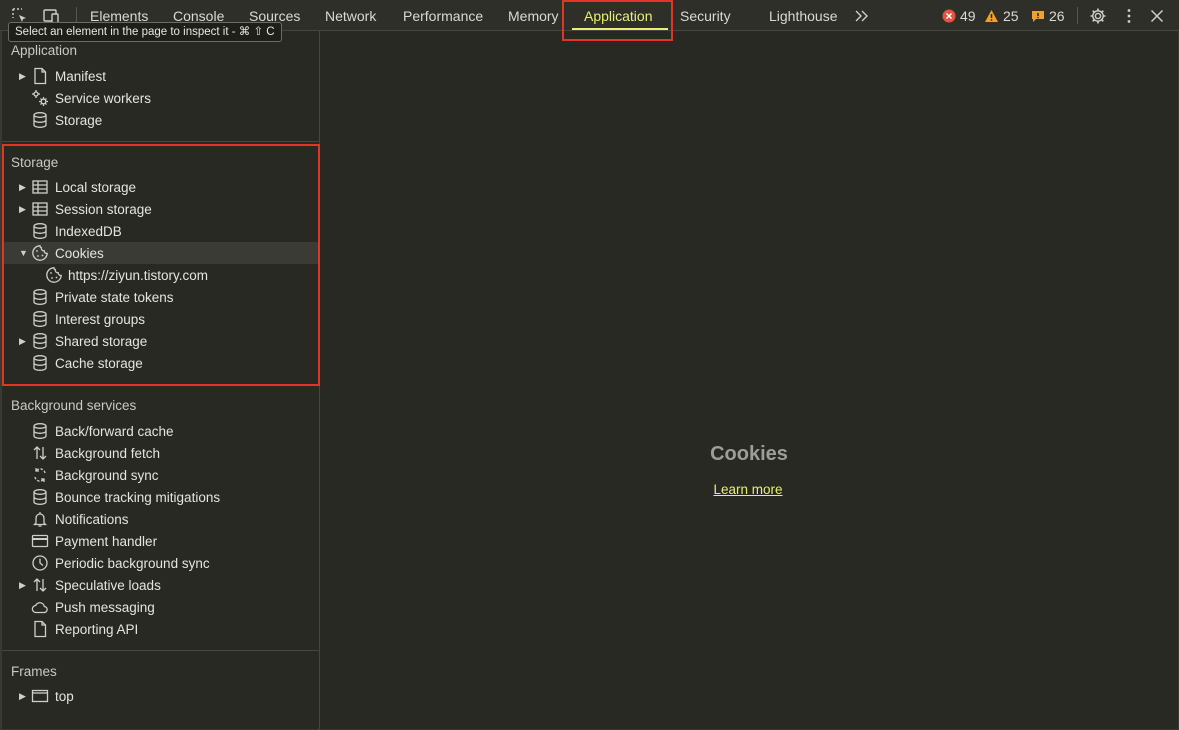  Describe the element at coordinates (138, 275) in the screenshot. I see `sidebar-item-label: https://ziyun.tistory.com` at that location.